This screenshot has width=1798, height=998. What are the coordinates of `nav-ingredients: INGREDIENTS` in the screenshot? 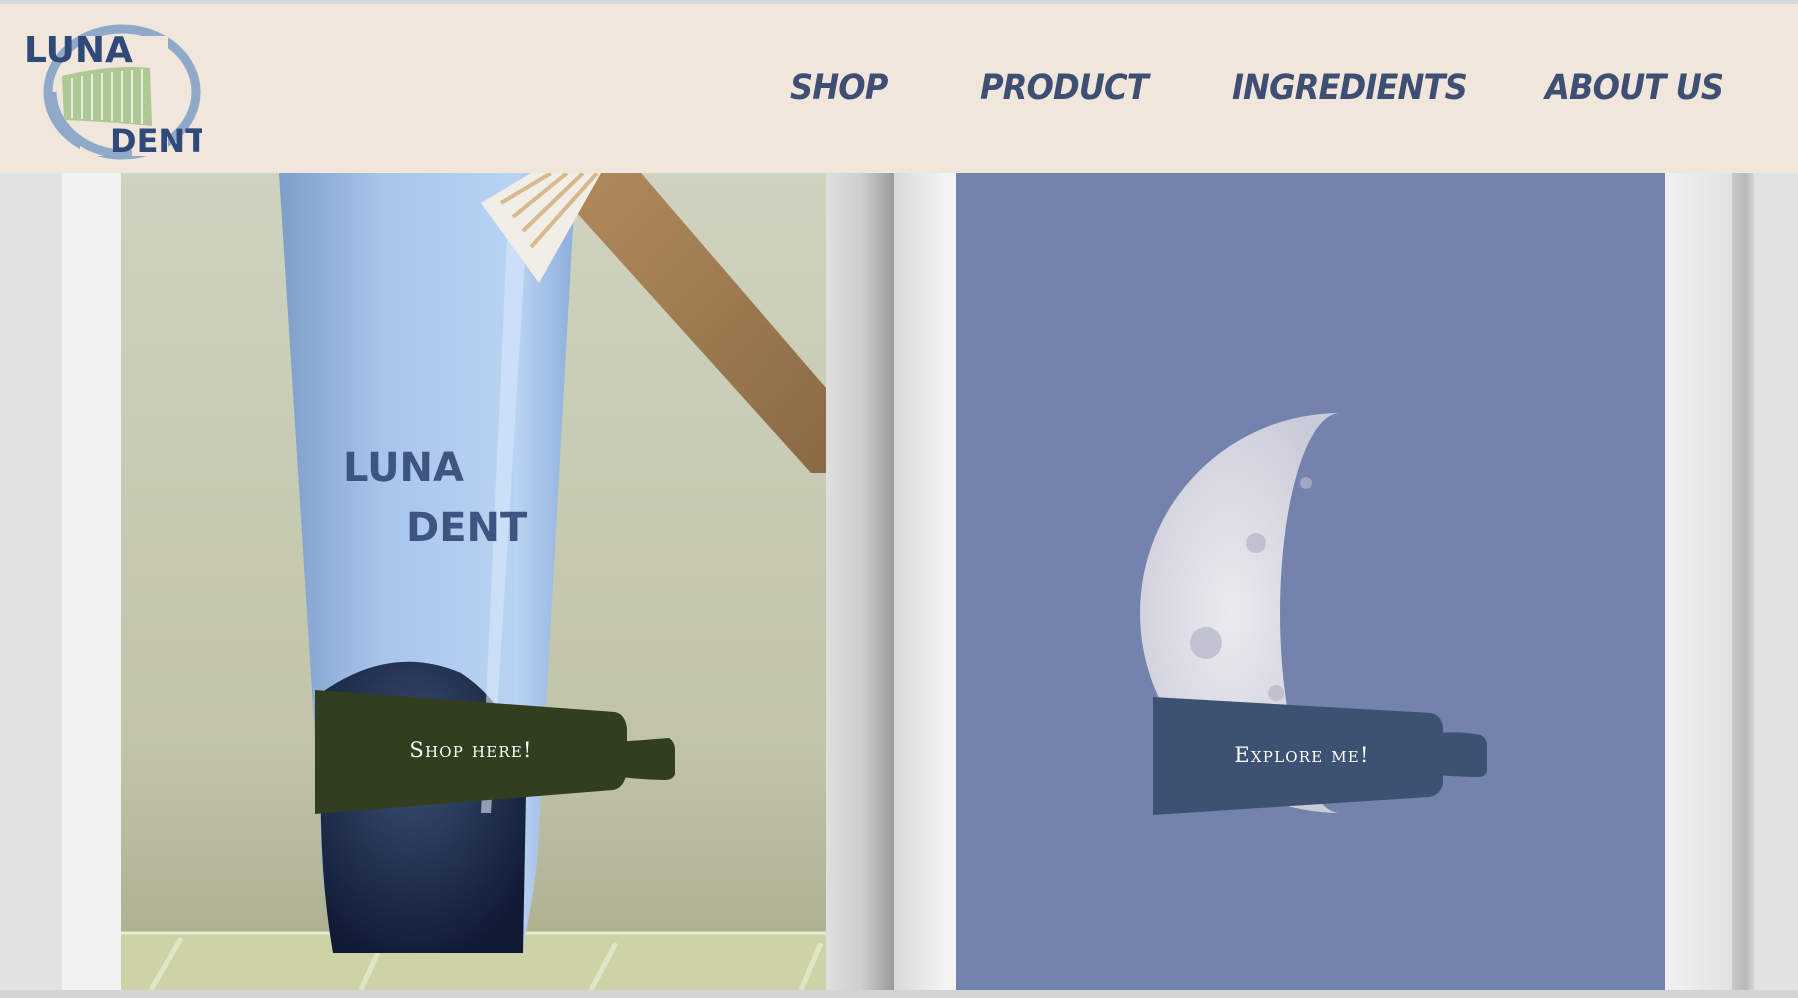 It's located at (1350, 88).